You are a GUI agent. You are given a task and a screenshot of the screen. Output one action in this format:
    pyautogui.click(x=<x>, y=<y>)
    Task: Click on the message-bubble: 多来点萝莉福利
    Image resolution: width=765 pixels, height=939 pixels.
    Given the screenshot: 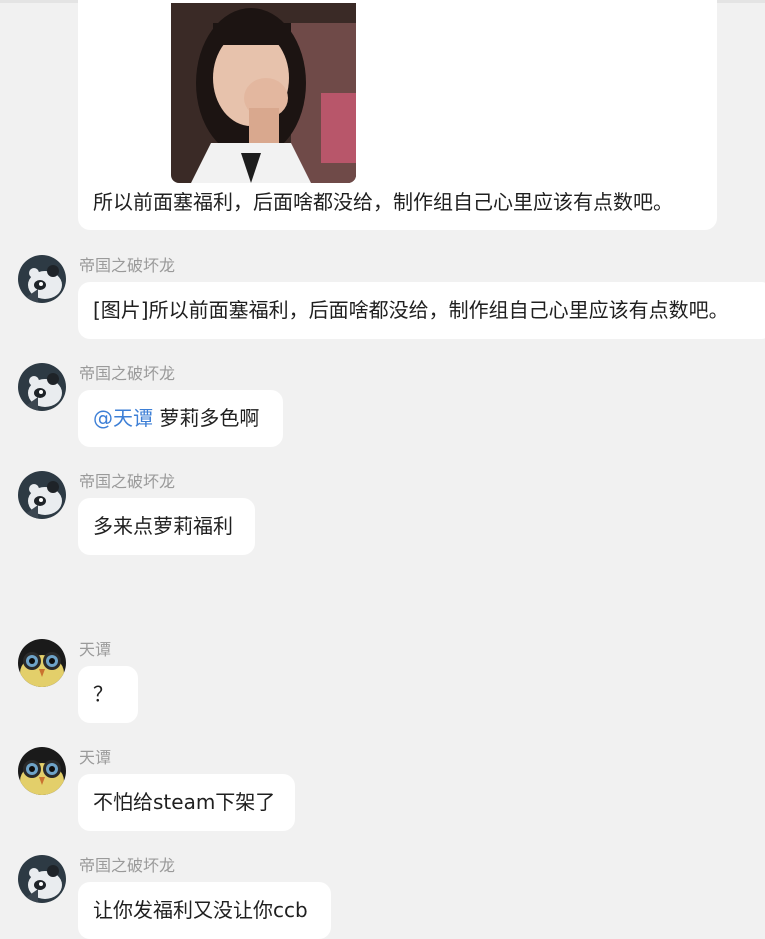 What is the action you would take?
    pyautogui.click(x=166, y=526)
    